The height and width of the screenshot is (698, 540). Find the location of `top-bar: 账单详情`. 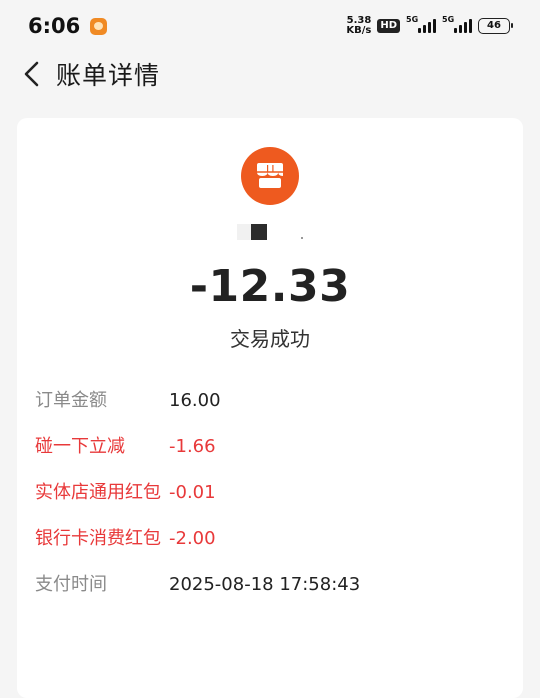

top-bar: 账单详情 is located at coordinates (270, 74).